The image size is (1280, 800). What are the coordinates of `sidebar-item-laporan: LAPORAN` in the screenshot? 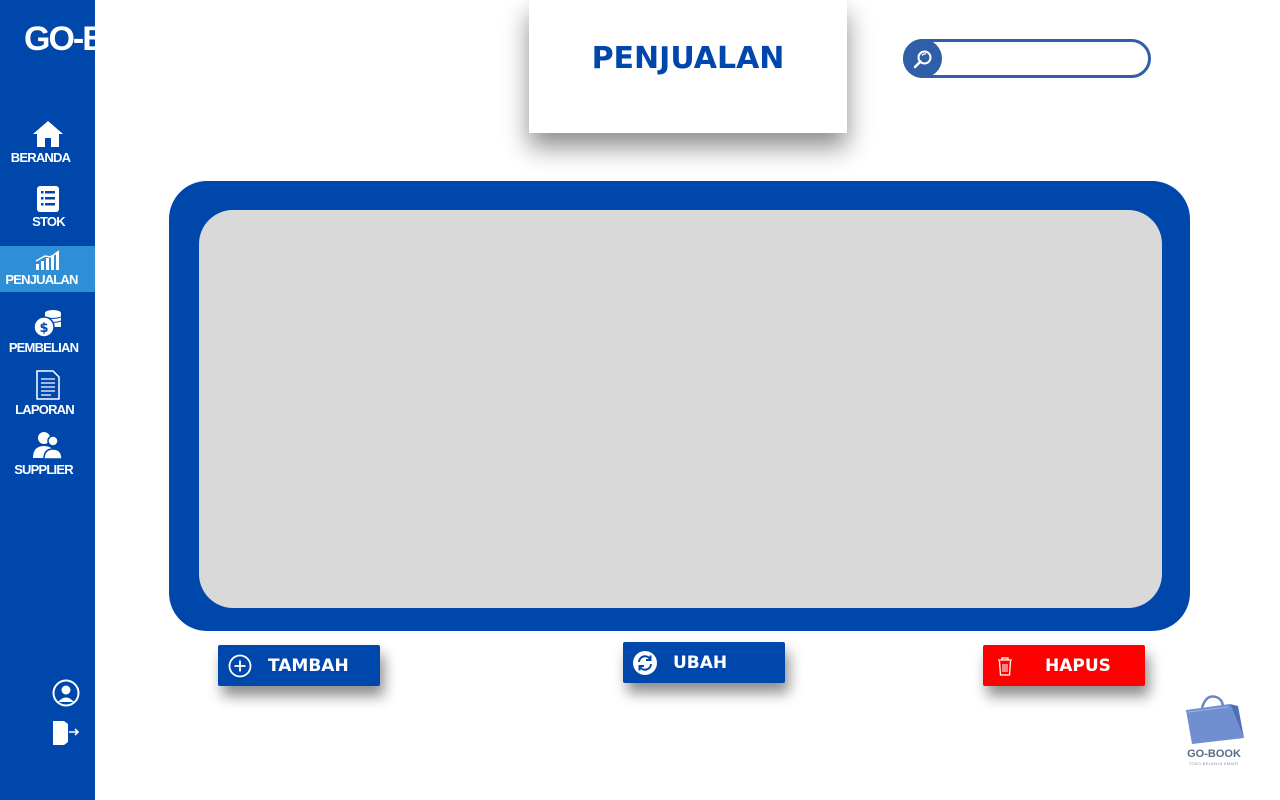 It's located at (47, 393).